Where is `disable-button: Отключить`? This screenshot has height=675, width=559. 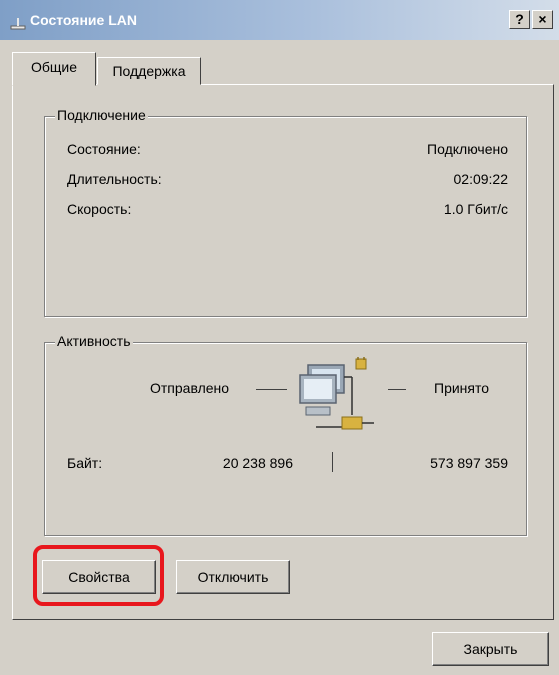
disable-button: Отключить is located at coordinates (233, 577).